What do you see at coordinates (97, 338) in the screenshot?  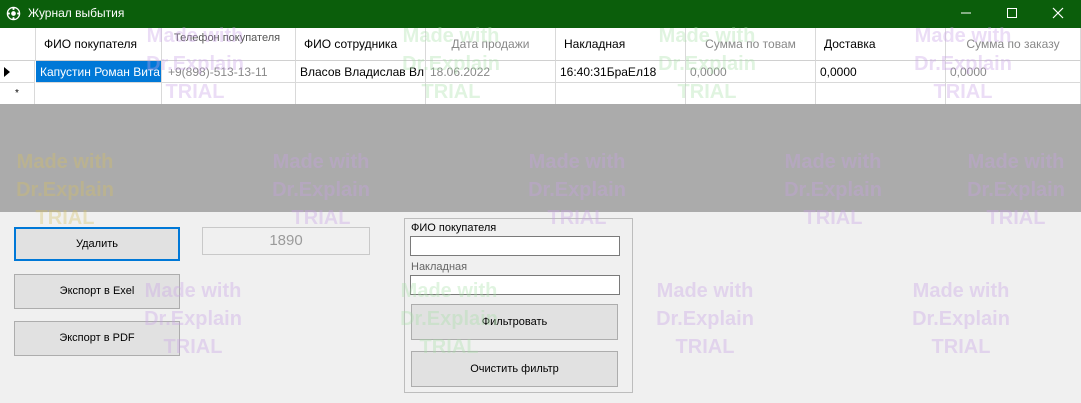 I see `export-pdf-button: Экспорт в PDF` at bounding box center [97, 338].